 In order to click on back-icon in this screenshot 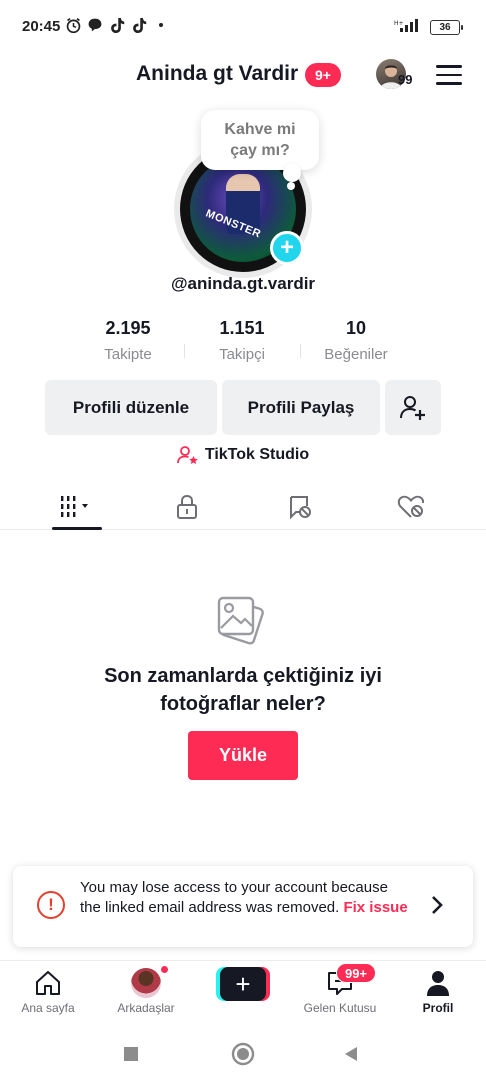, I will do `click(351, 1054)`.